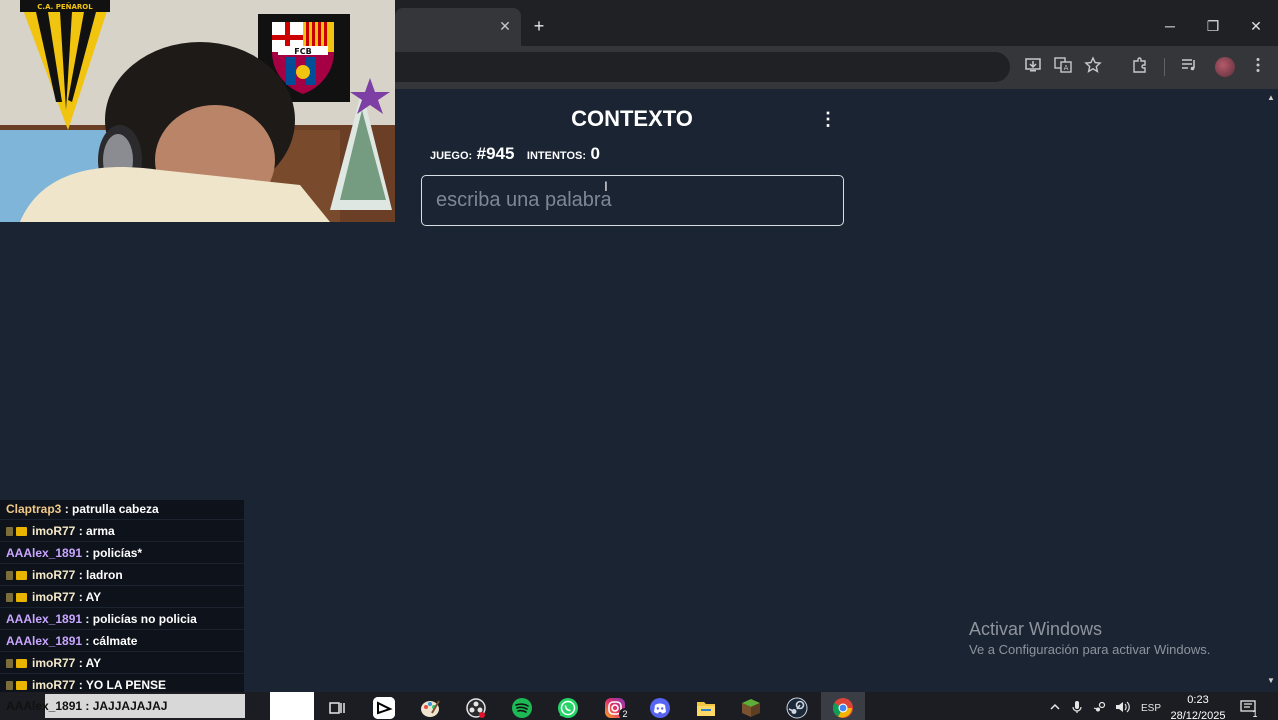 The image size is (1278, 720). What do you see at coordinates (1033, 67) in the screenshot?
I see `install-icon` at bounding box center [1033, 67].